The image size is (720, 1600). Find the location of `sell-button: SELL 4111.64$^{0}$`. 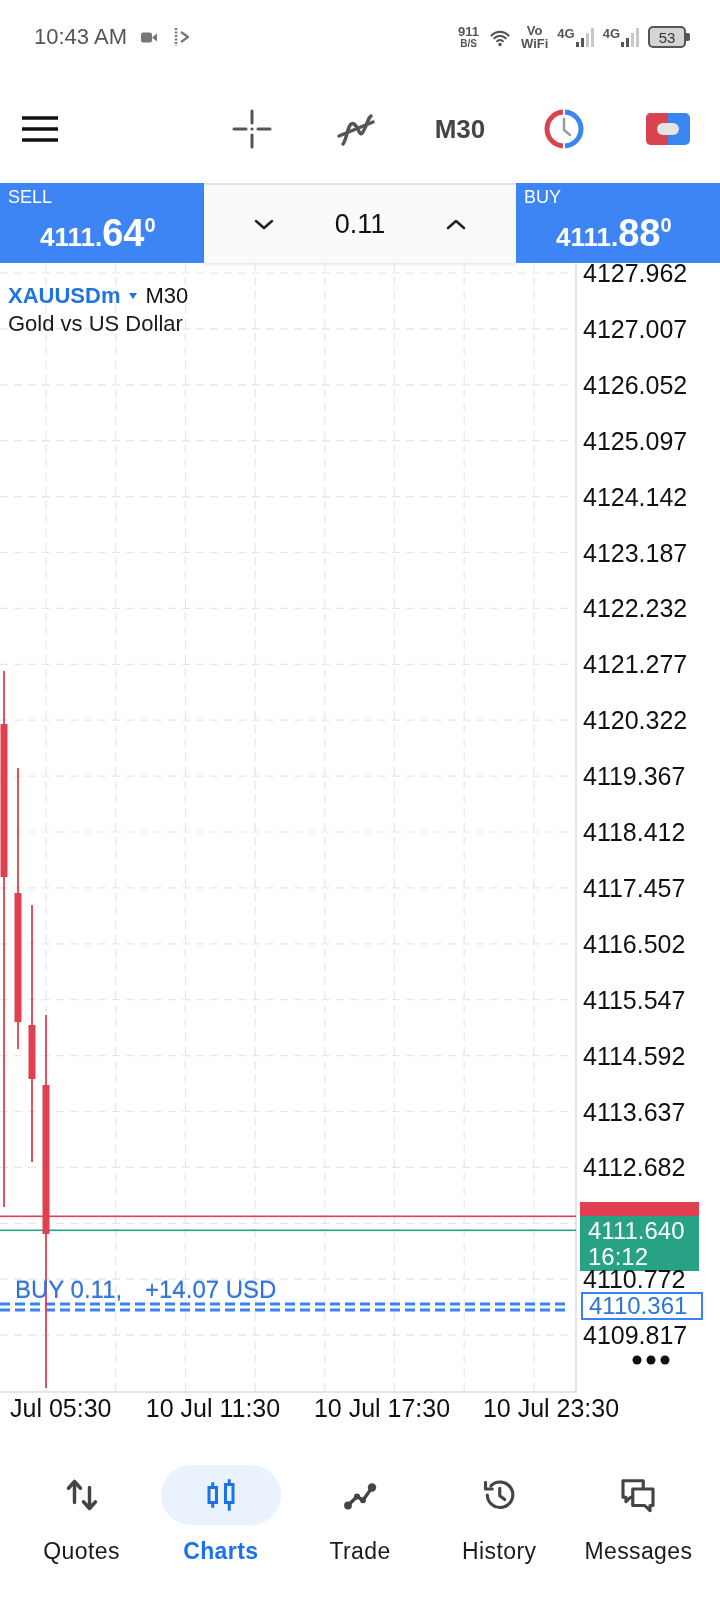

sell-button: SELL 4111.64$^{0}$ is located at coordinates (102, 223).